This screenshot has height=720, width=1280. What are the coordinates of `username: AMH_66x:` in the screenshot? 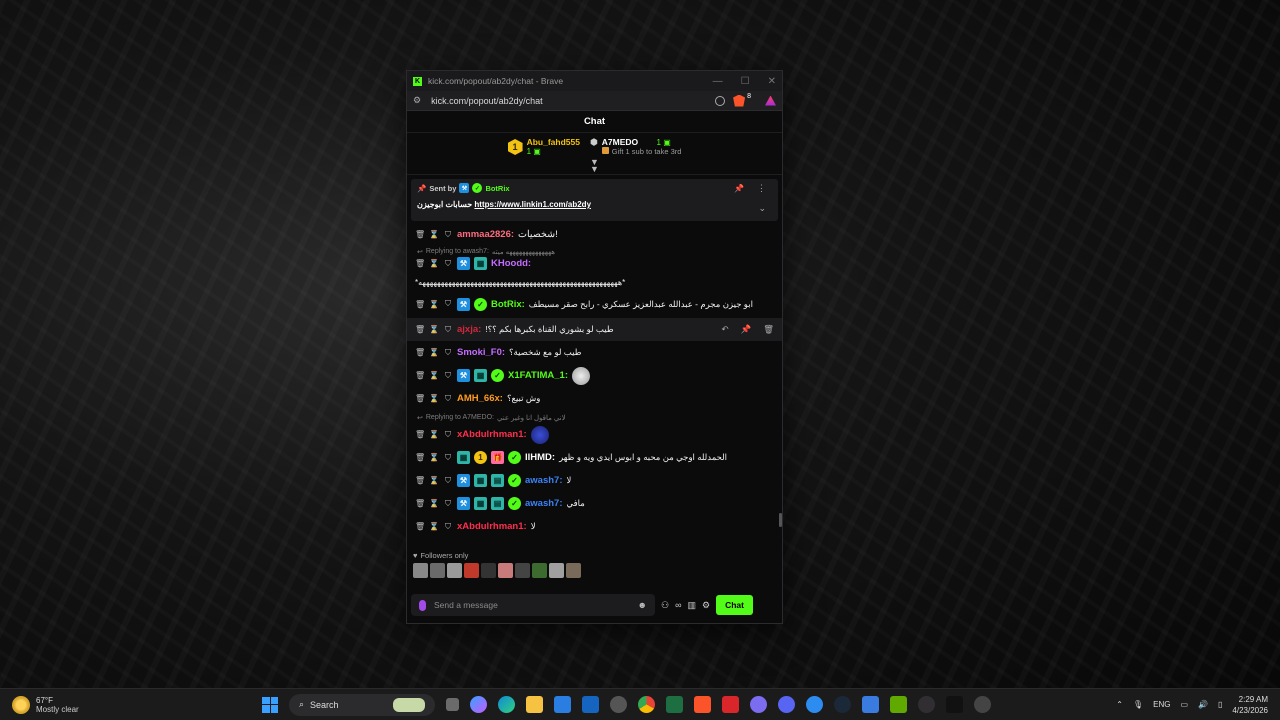 It's located at (480, 398).